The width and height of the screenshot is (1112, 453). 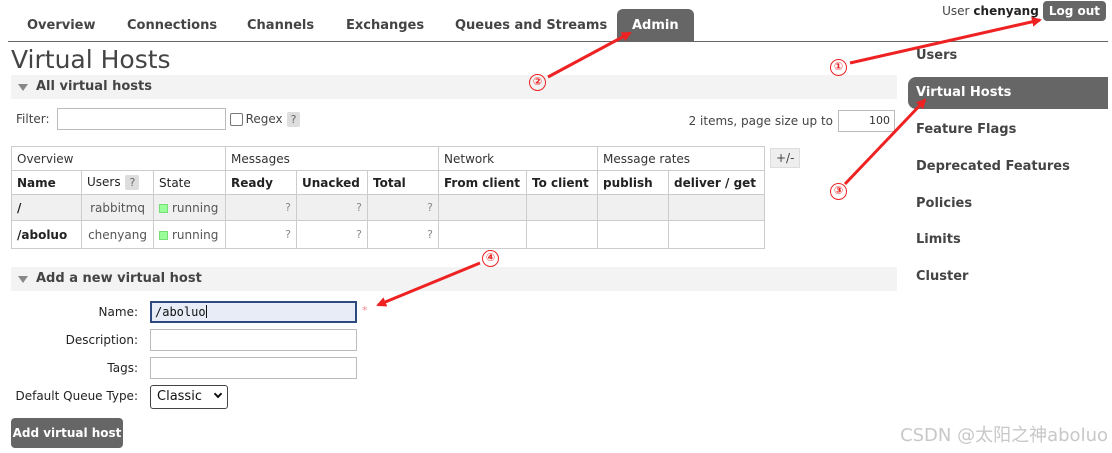 I want to click on col-users: Users ?, so click(x=117, y=182).